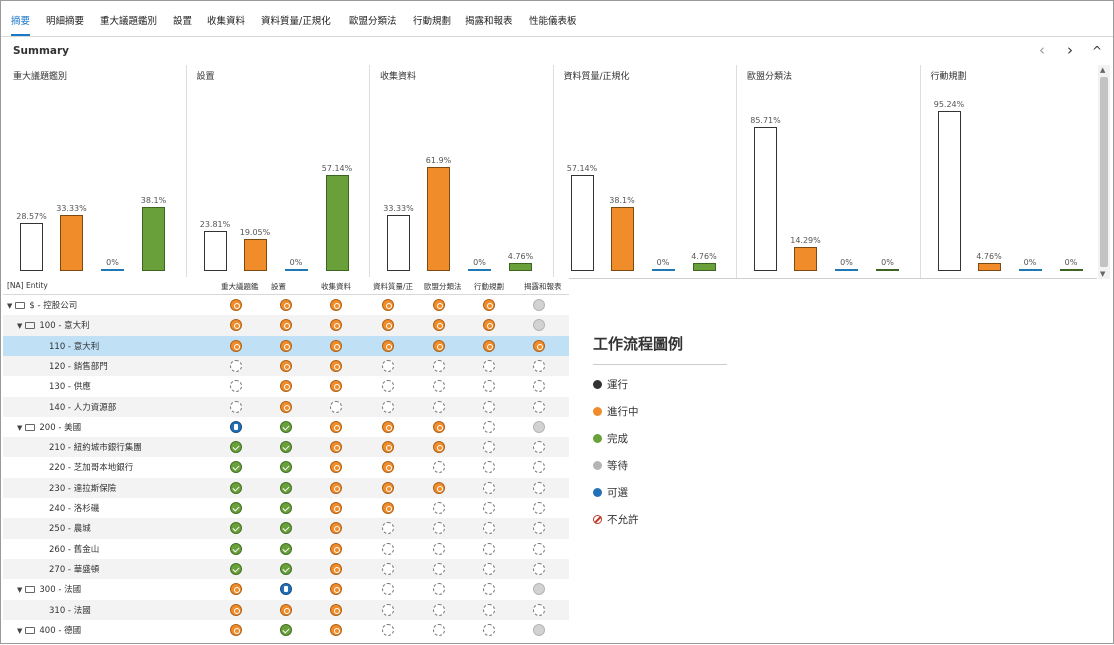 The width and height of the screenshot is (1114, 645). I want to click on column-header: 設置, so click(295, 286).